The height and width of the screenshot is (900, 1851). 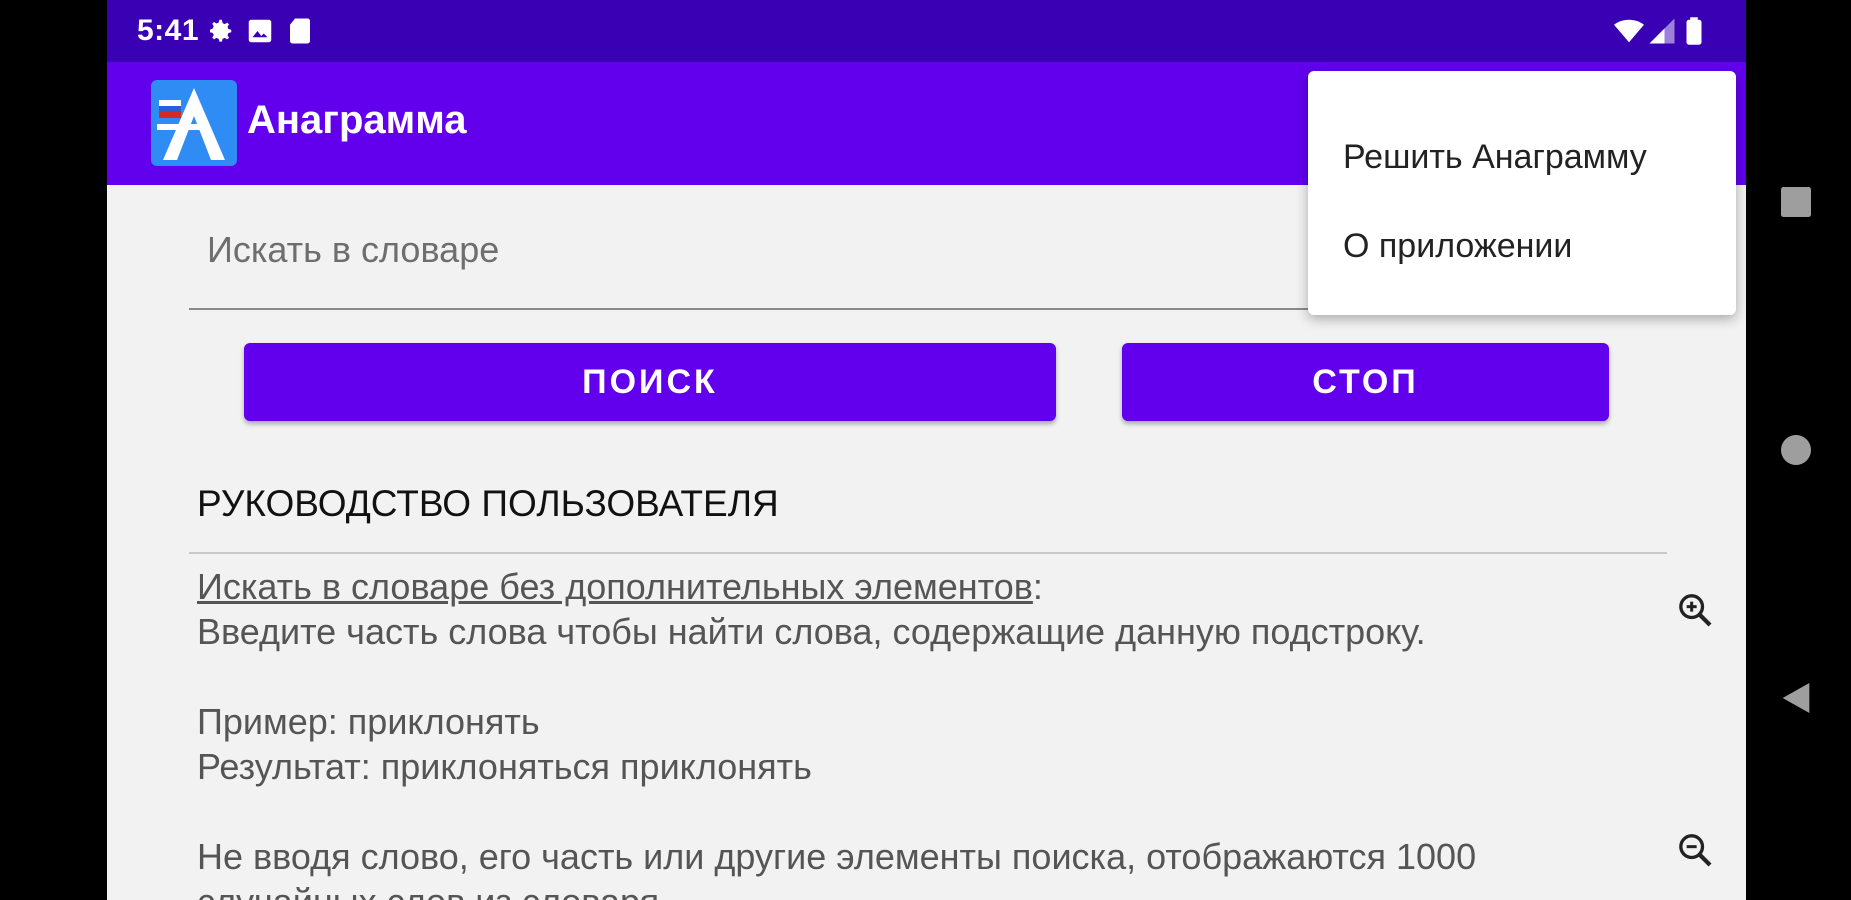 I want to click on home-circle-icon, so click(x=1796, y=450).